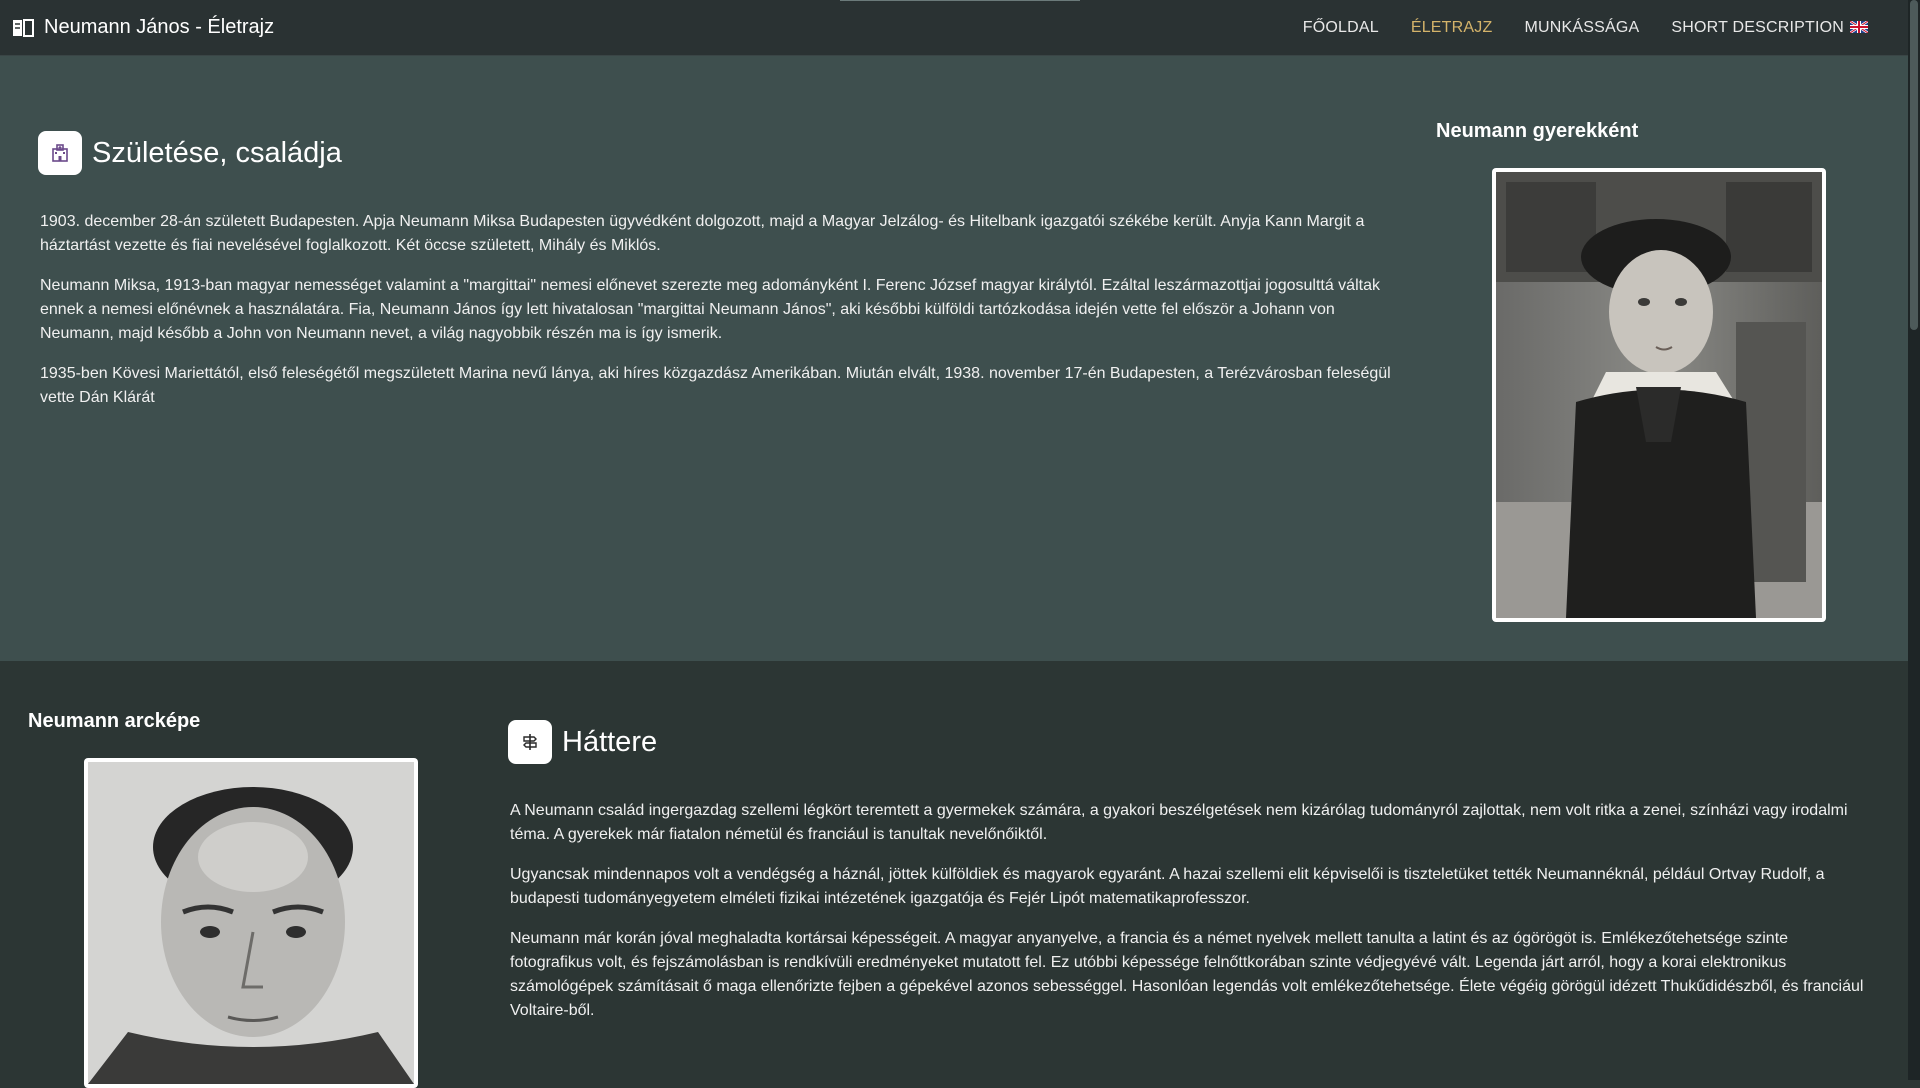 This screenshot has width=1920, height=1088. I want to click on background-heading: Háttere, so click(582, 742).